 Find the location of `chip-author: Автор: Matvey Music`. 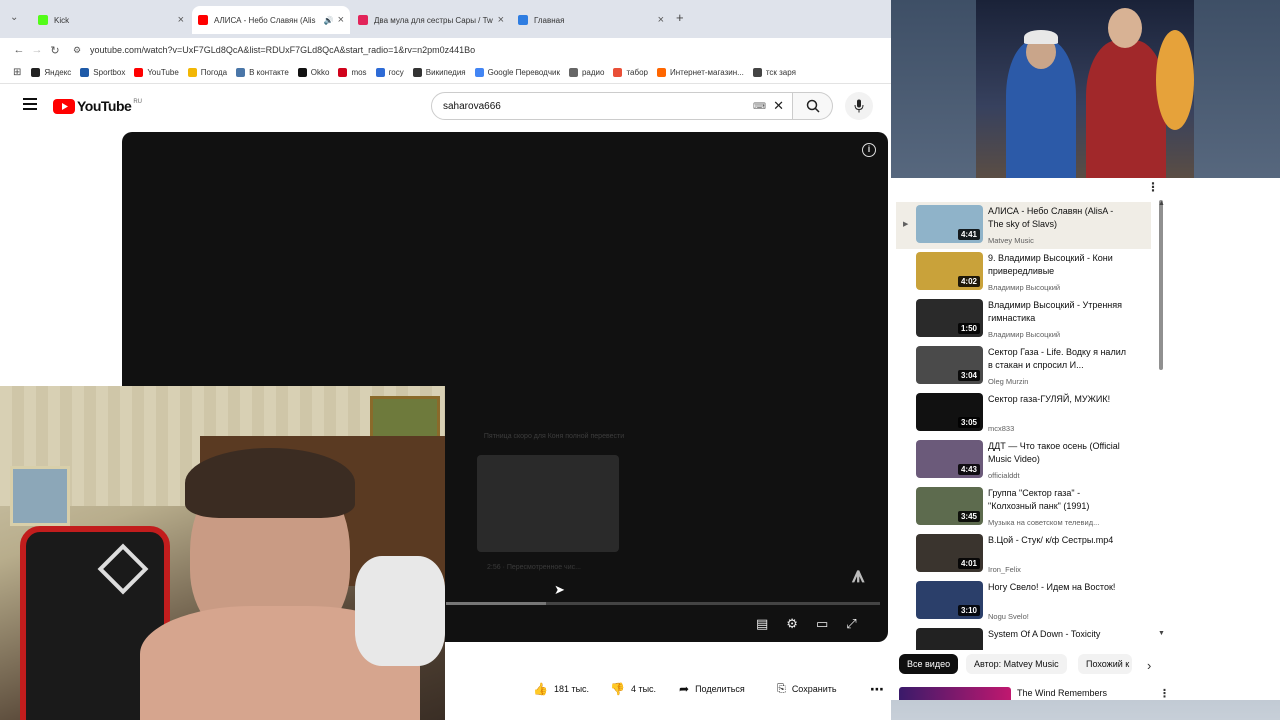

chip-author: Автор: Matvey Music is located at coordinates (1016, 664).